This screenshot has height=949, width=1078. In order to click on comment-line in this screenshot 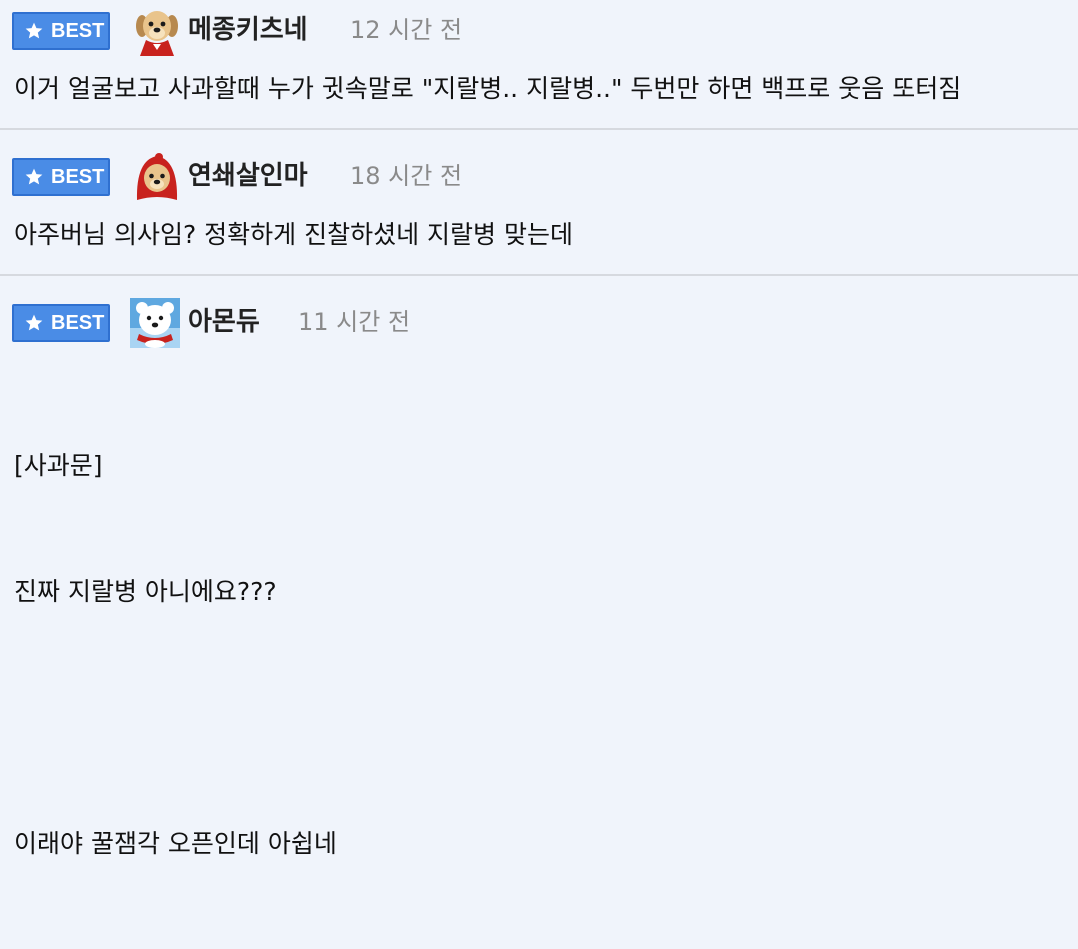, I will do `click(175, 718)`.